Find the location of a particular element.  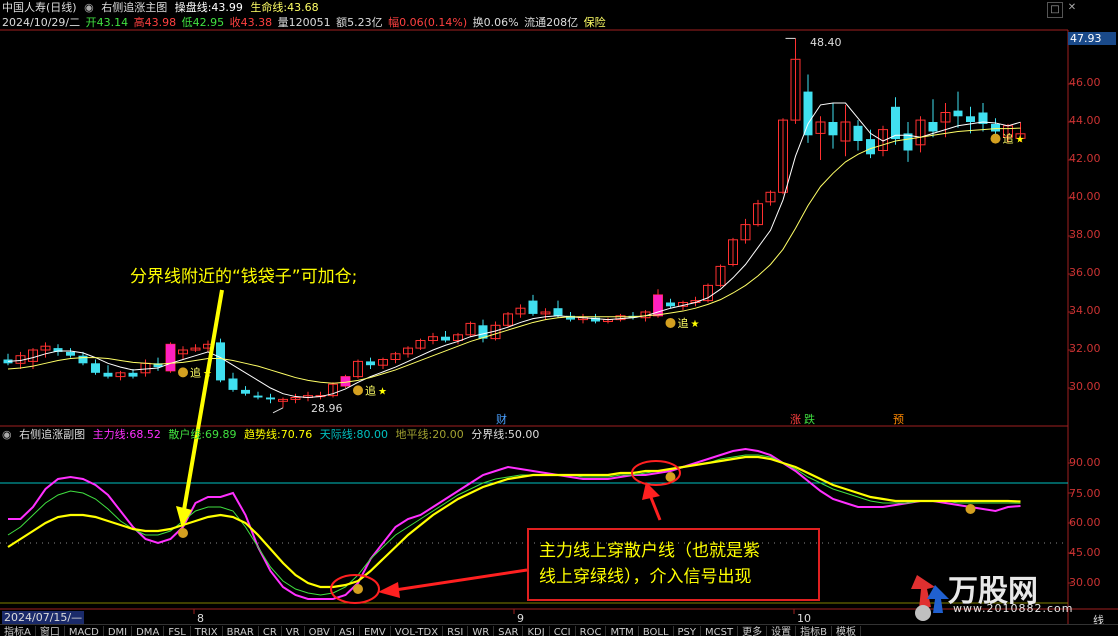

y-tick-44: 44.00 is located at coordinates (1085, 120).